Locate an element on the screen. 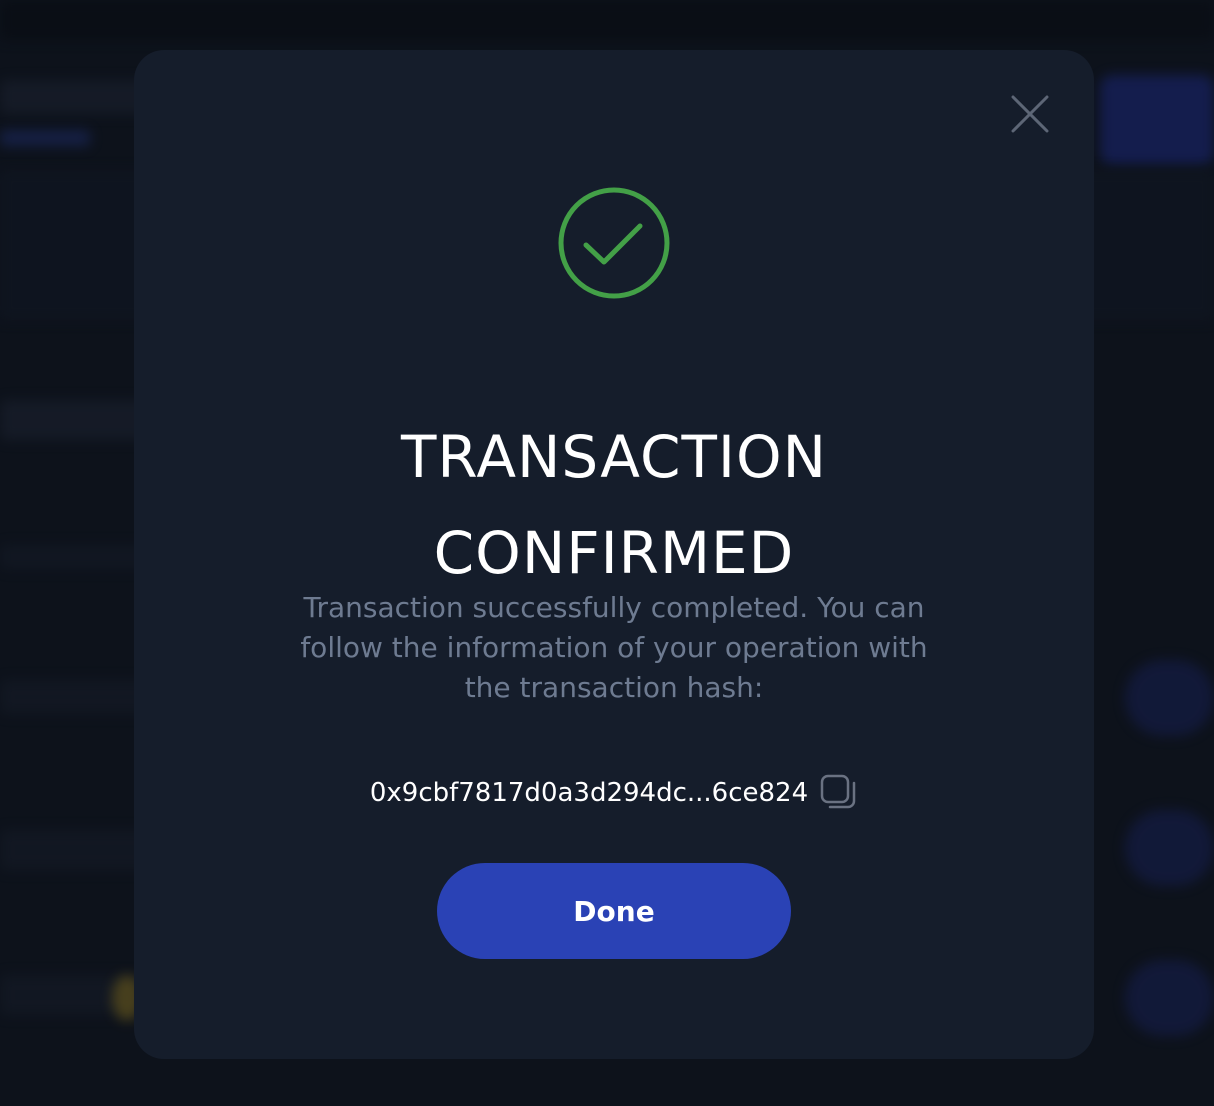  done-button: Done is located at coordinates (614, 911).